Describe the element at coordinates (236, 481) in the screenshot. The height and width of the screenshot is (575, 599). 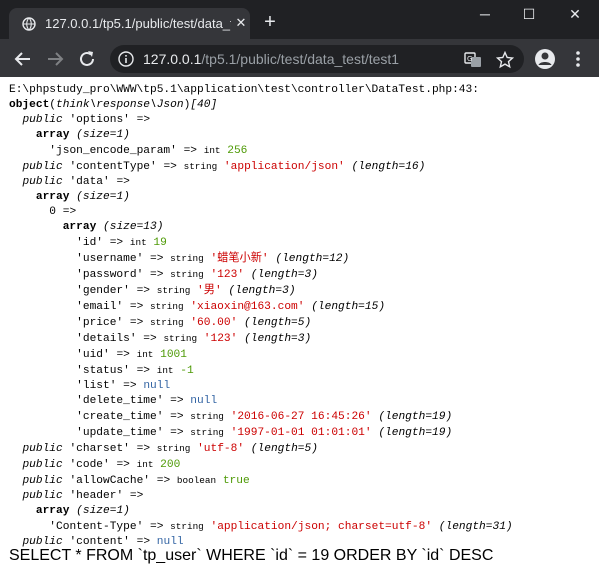
I see `value-allowcache: true` at that location.